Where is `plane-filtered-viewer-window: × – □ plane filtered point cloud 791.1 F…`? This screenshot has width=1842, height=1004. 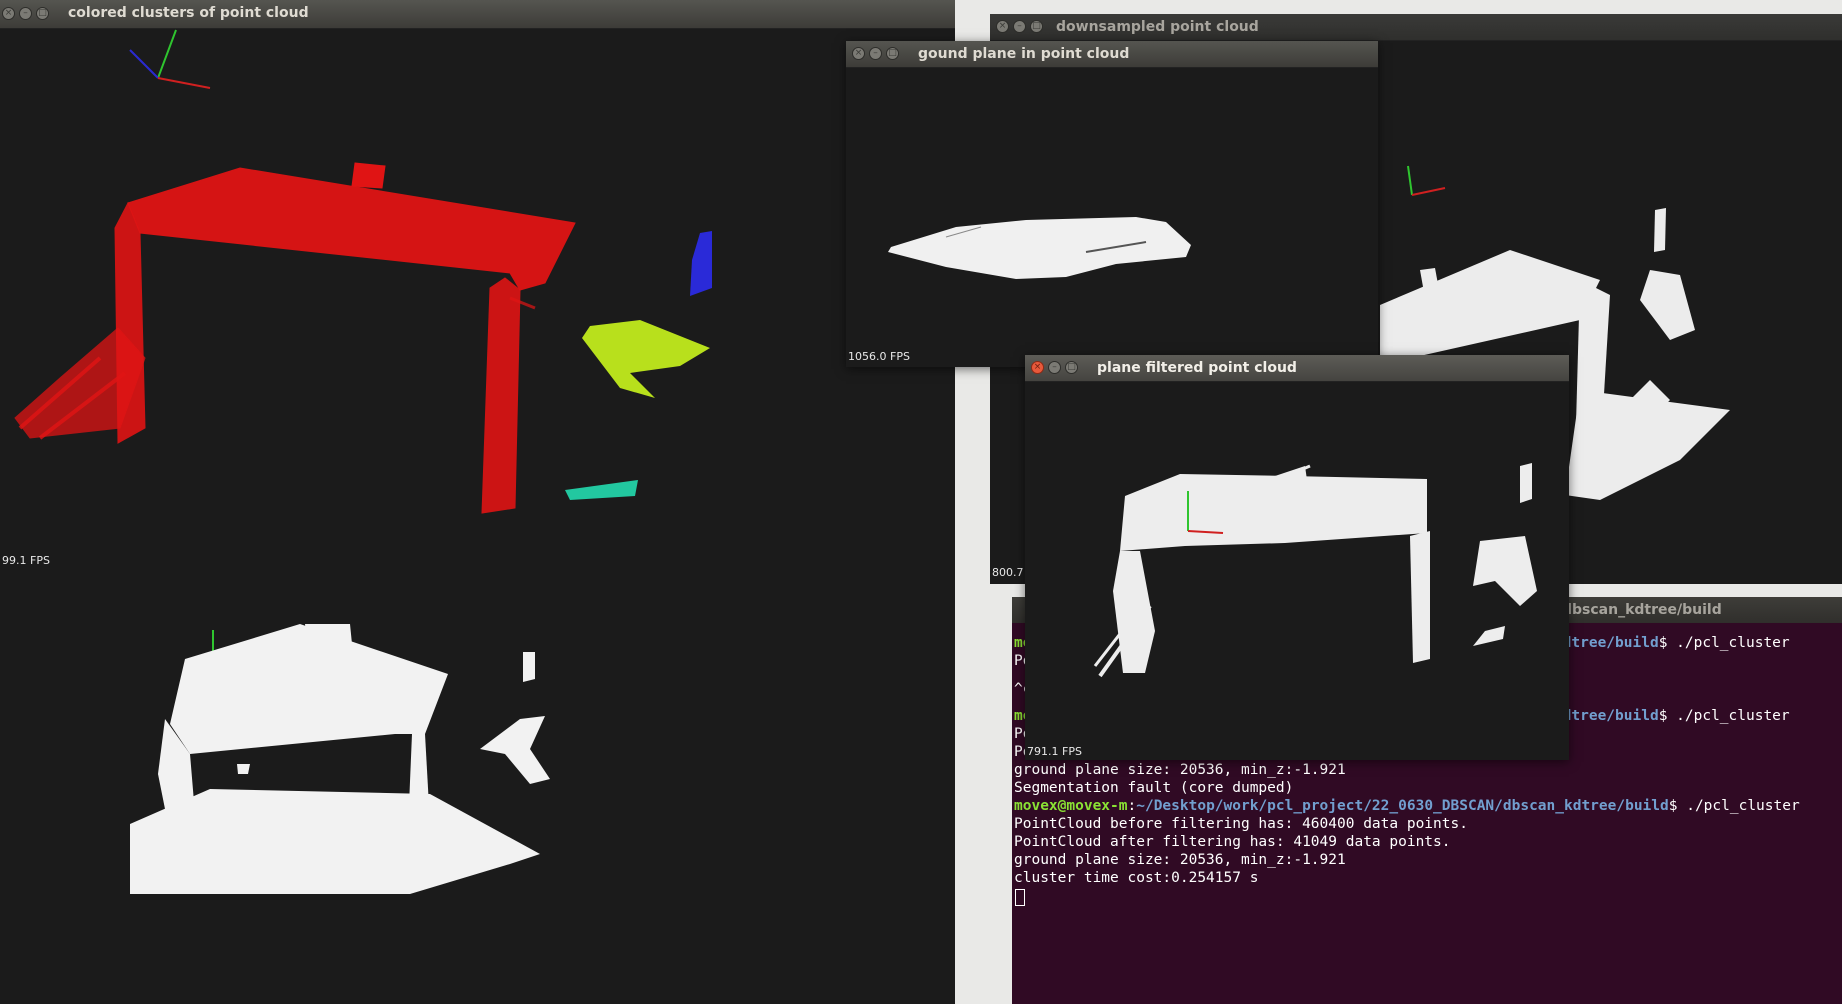
plane-filtered-viewer-window: × – □ plane filtered point cloud 791.1 F… is located at coordinates (1297, 557).